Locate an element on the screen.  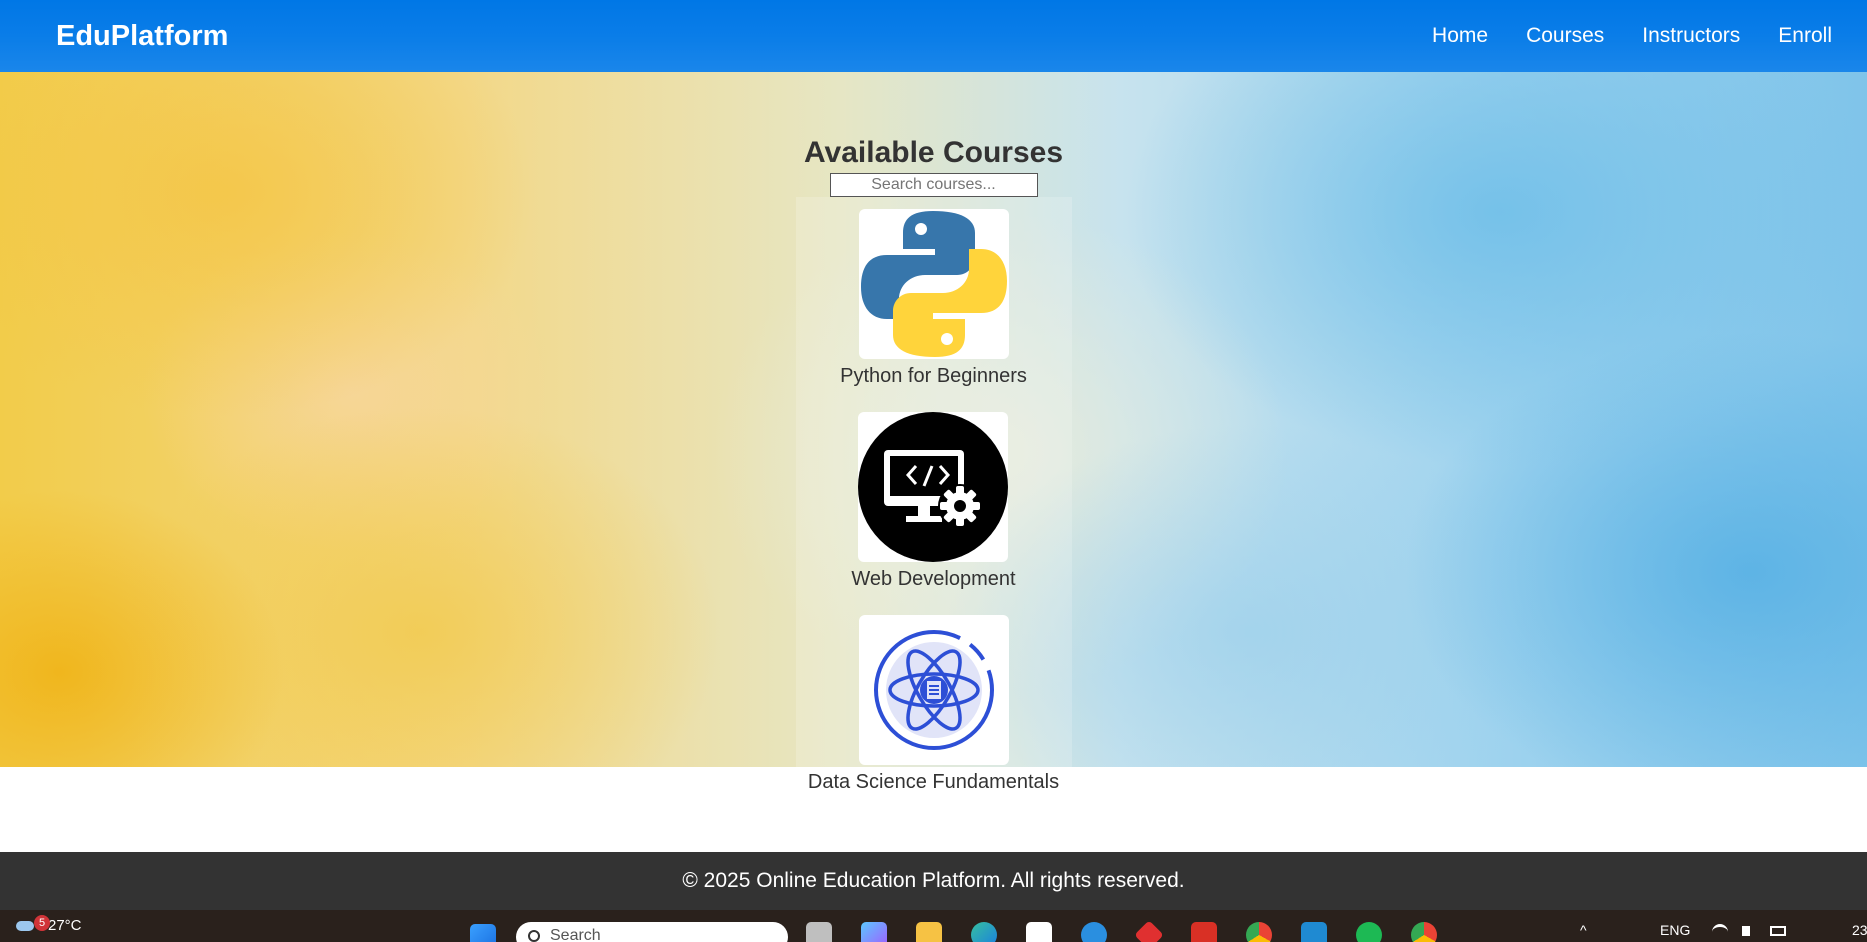
gmail-icon is located at coordinates (1204, 932).